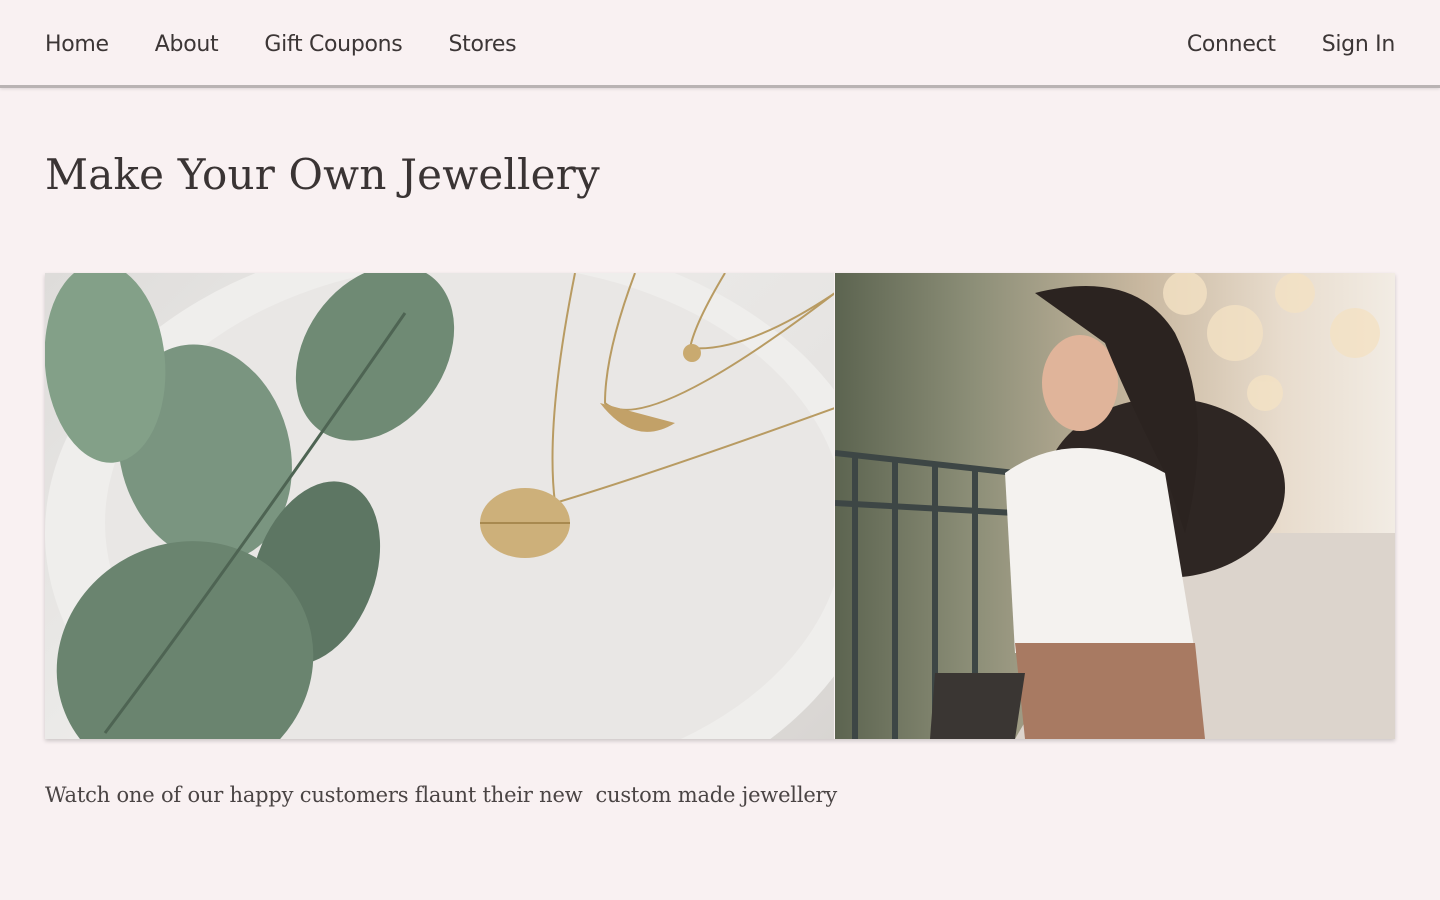 The height and width of the screenshot is (900, 1440). I want to click on nav-left-group: Home About Gift Coupons Stores, so click(281, 44).